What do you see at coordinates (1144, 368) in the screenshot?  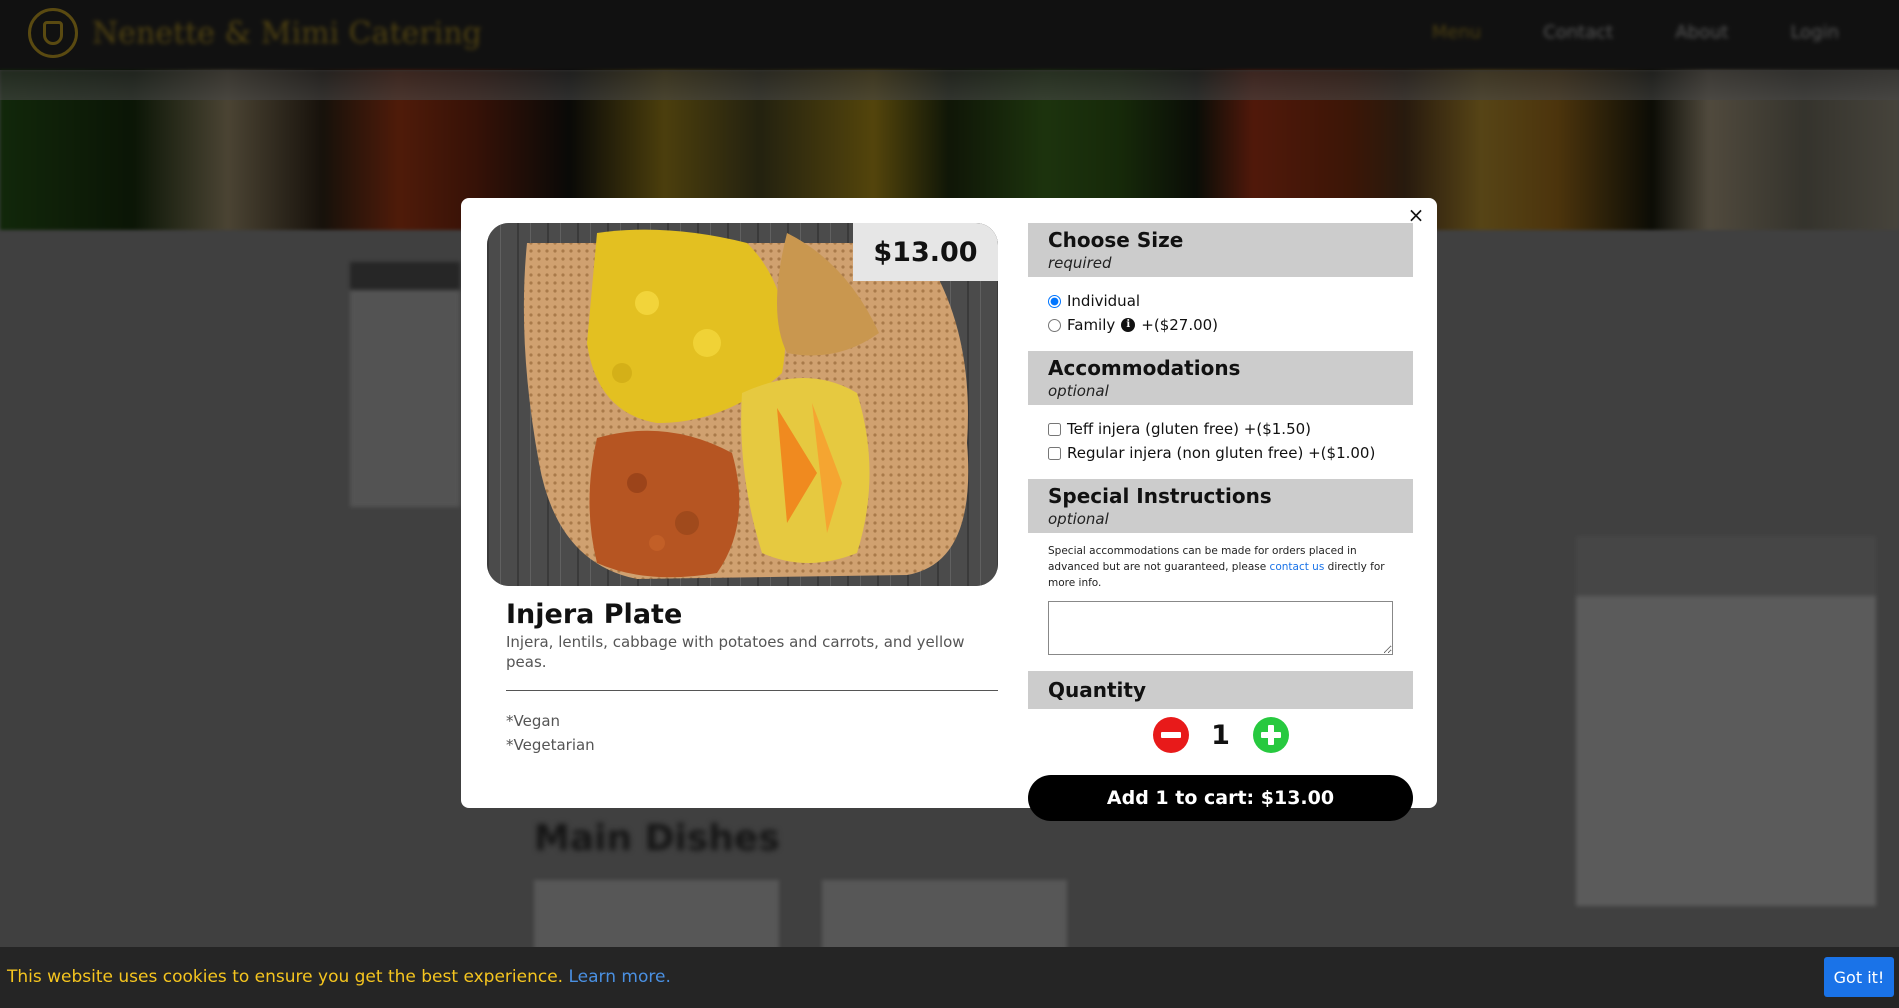 I see `accommodations-section-title: Accommodations` at bounding box center [1144, 368].